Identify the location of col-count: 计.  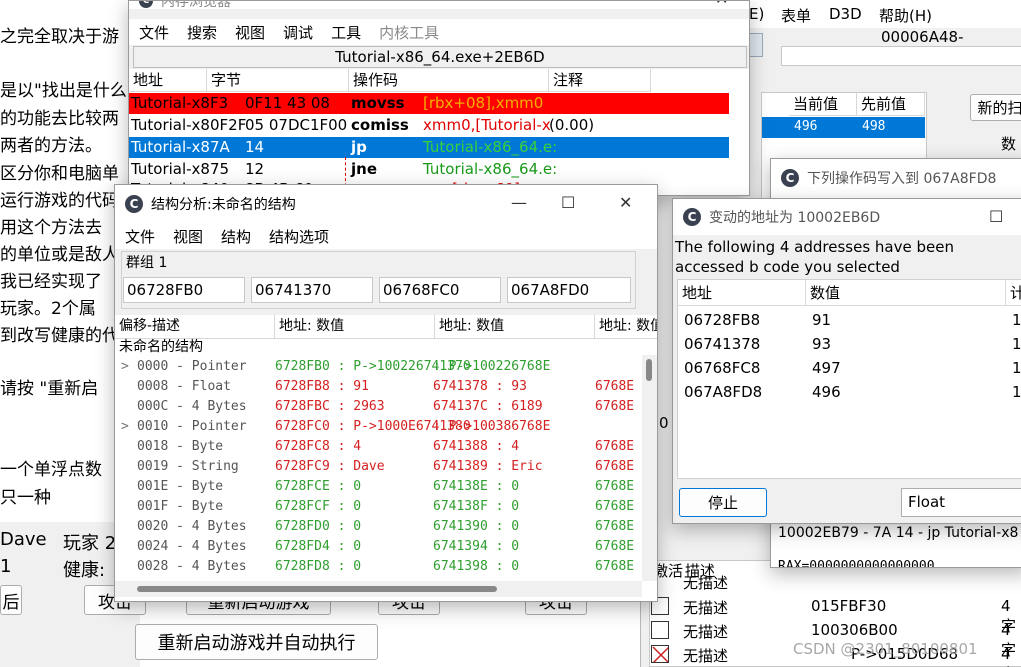
(1013, 293).